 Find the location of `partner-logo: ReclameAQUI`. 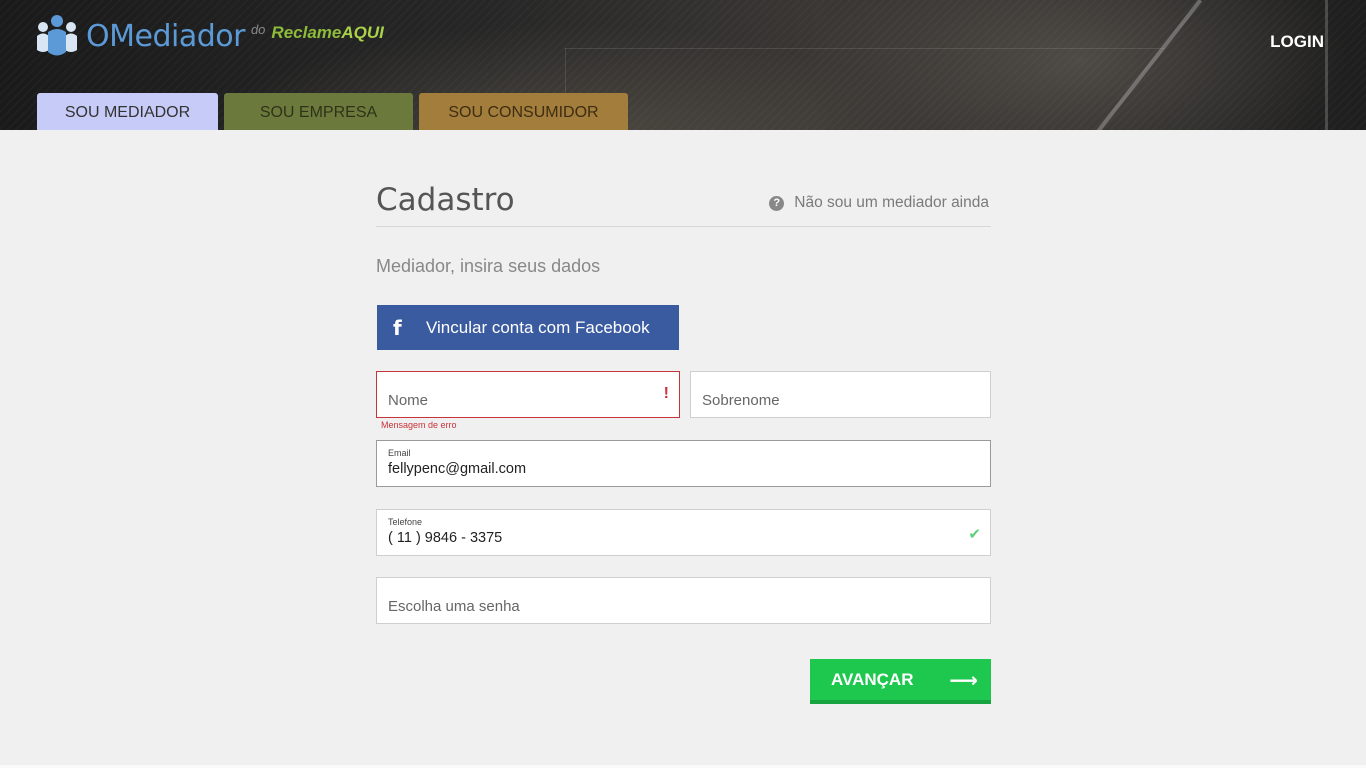

partner-logo: ReclameAQUI is located at coordinates (327, 33).